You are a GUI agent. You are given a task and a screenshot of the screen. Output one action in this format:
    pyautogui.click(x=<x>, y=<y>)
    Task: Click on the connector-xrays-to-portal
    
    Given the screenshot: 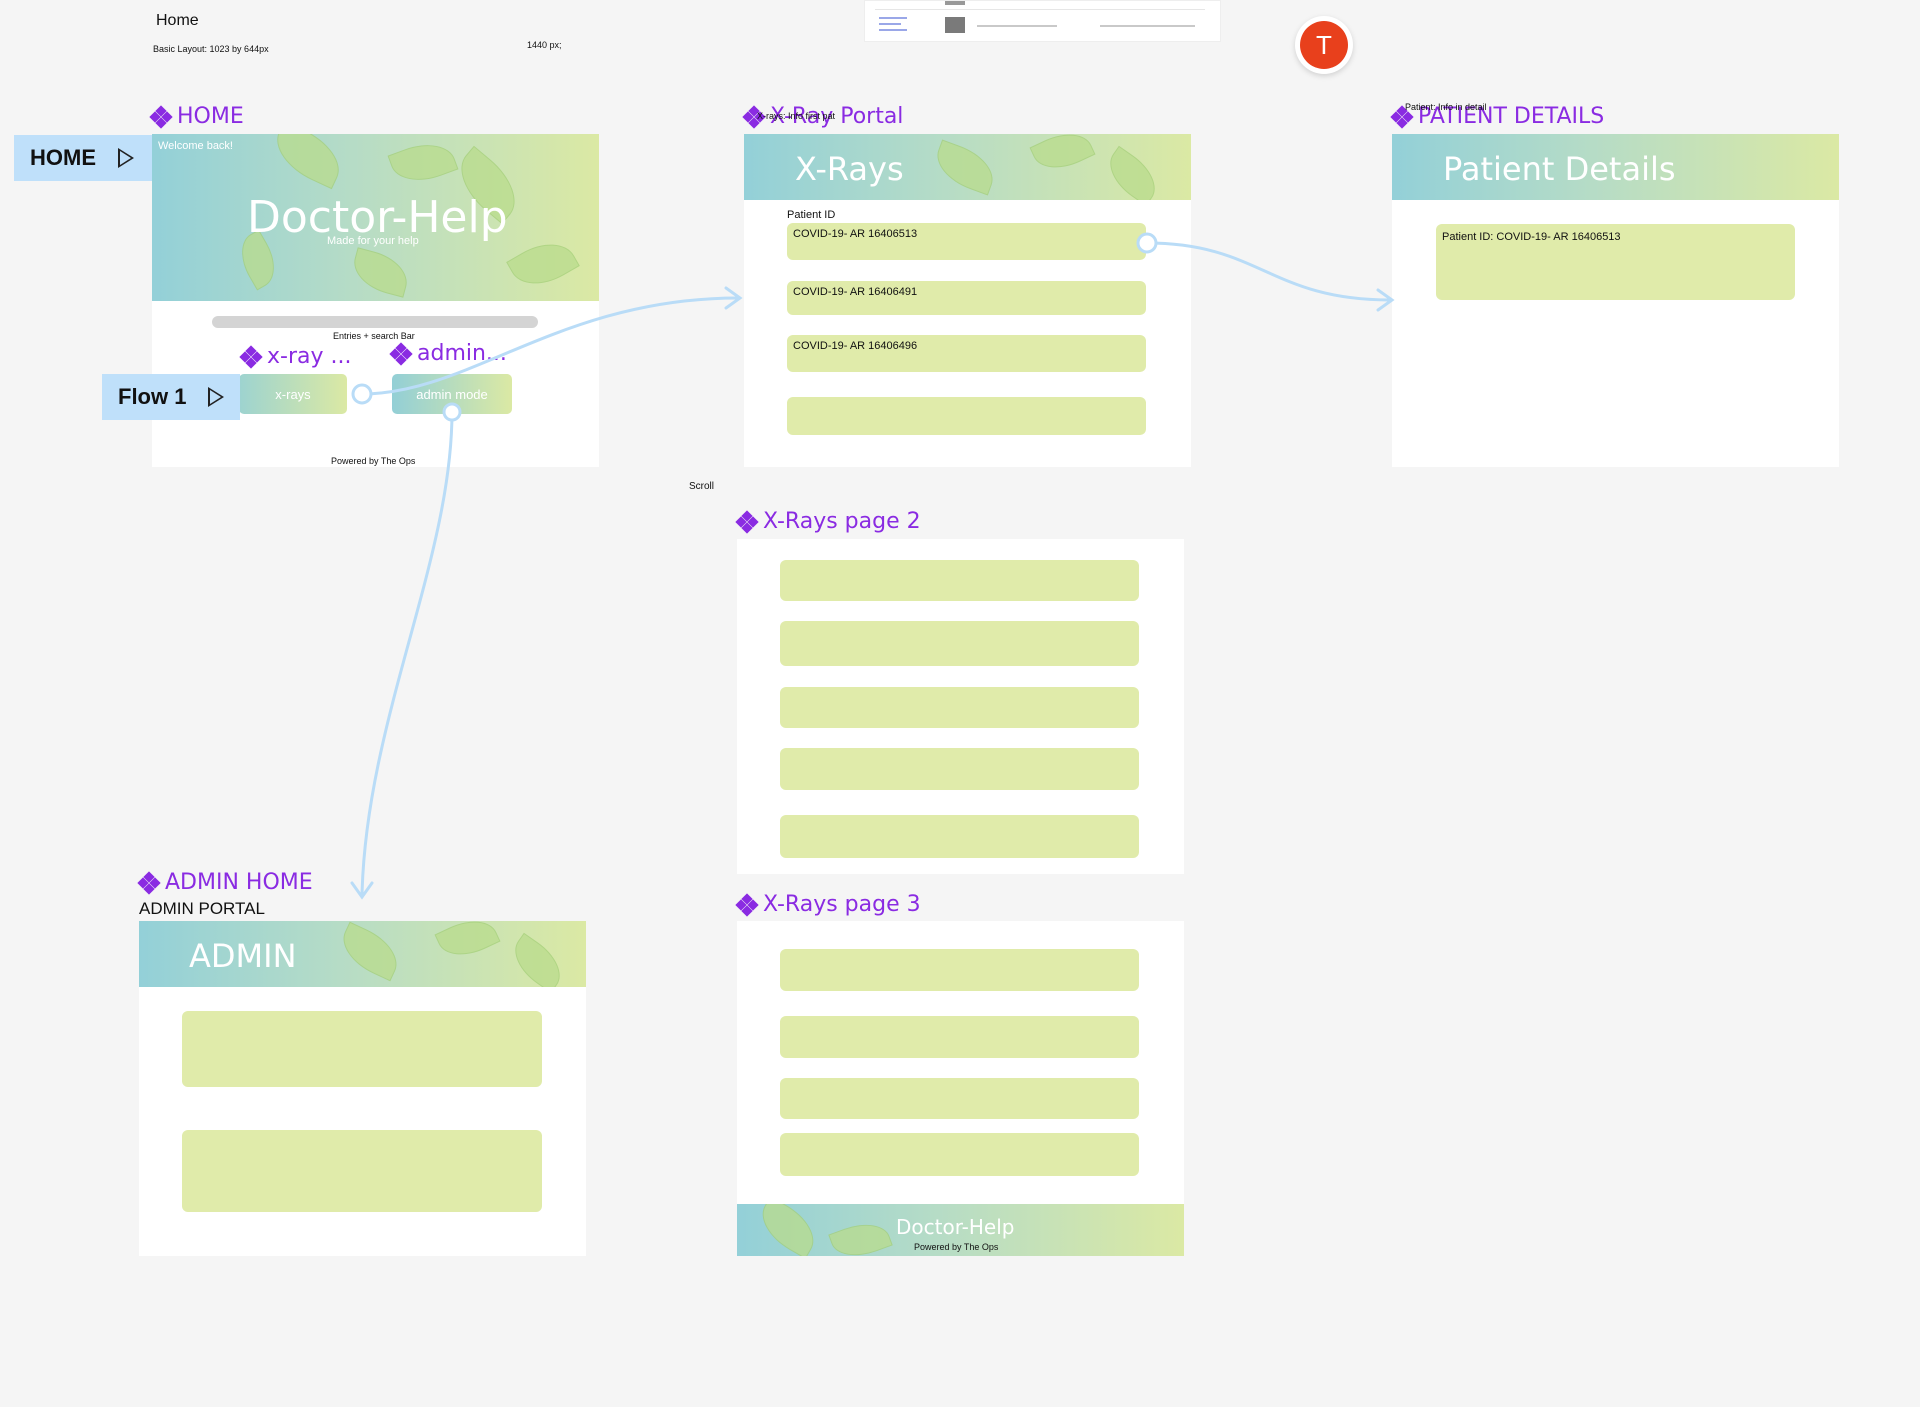 What is the action you would take?
    pyautogui.click(x=550, y=346)
    